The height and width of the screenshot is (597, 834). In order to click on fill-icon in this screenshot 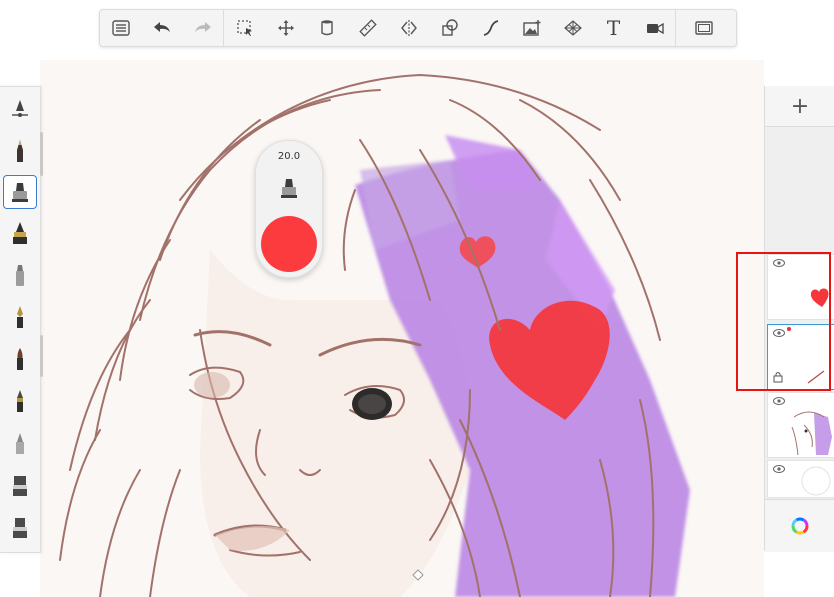, I will do `click(326, 28)`.